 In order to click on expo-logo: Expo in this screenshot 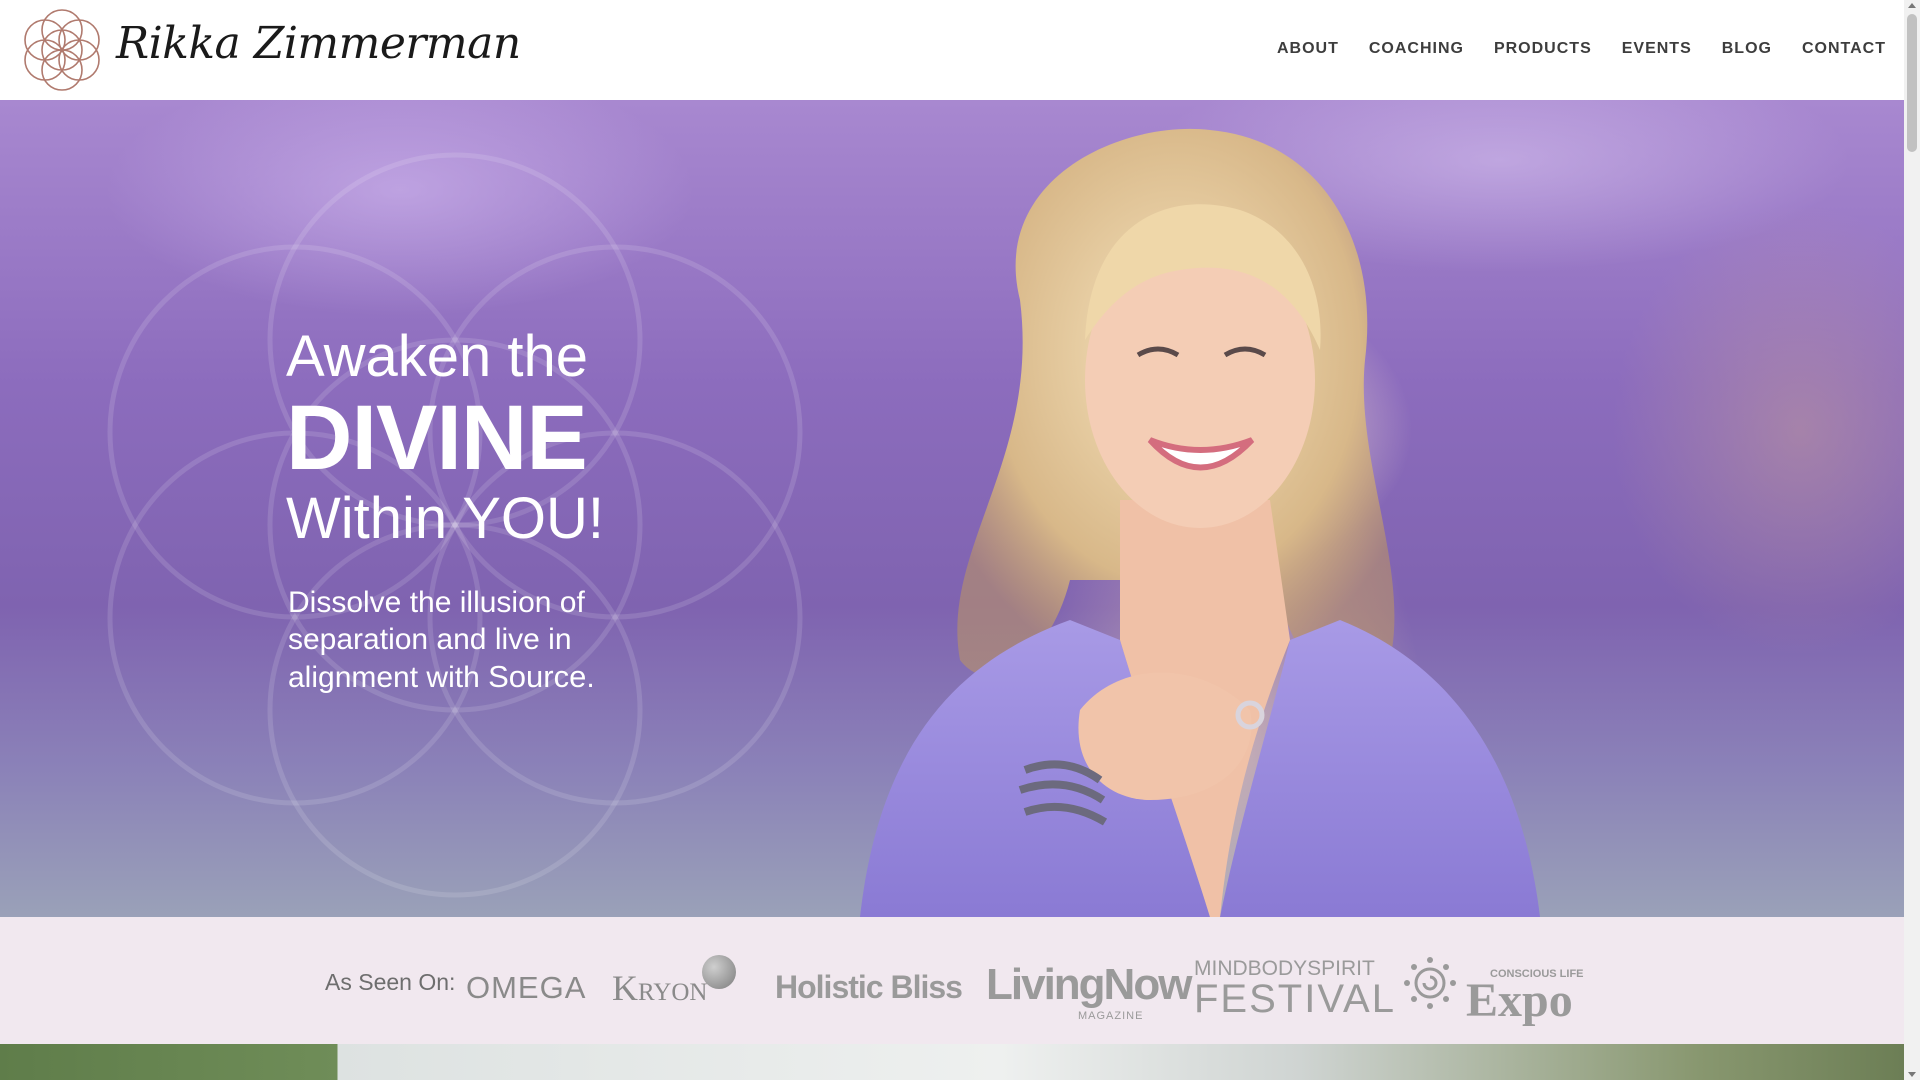, I will do `click(1519, 1000)`.